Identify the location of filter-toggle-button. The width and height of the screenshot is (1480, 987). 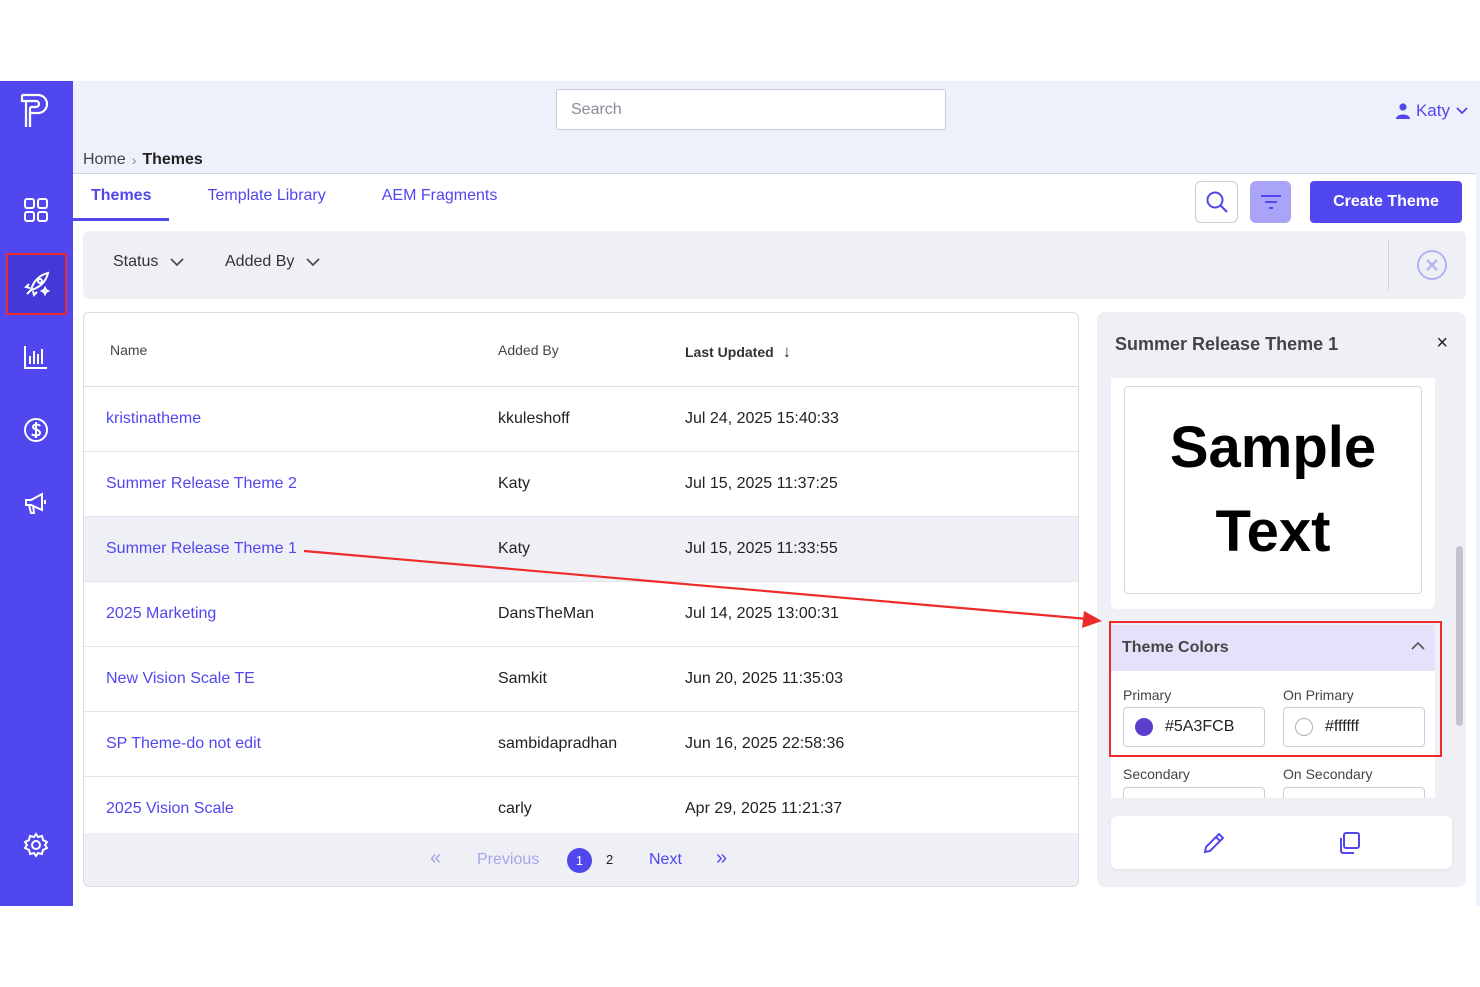
(1270, 202).